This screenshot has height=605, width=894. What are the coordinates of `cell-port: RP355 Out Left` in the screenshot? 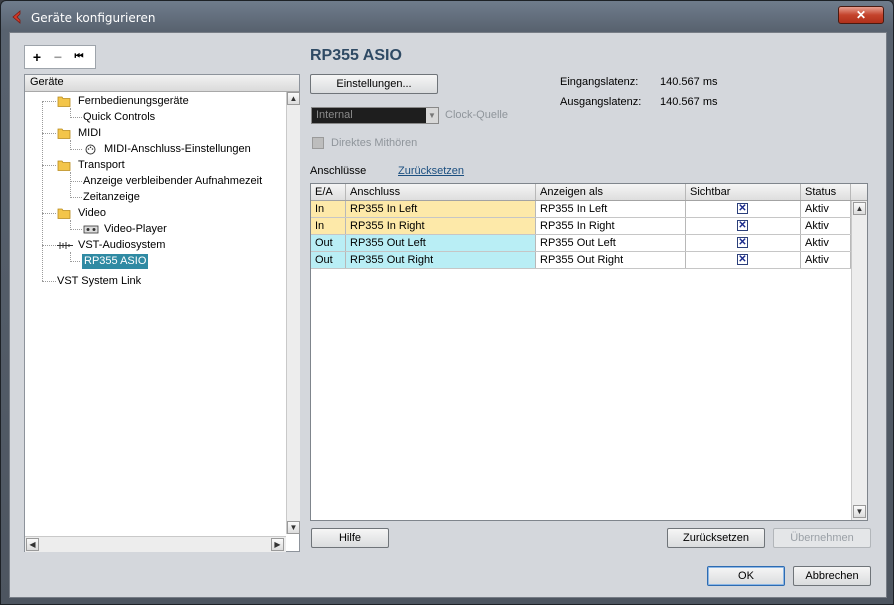 It's located at (441, 243).